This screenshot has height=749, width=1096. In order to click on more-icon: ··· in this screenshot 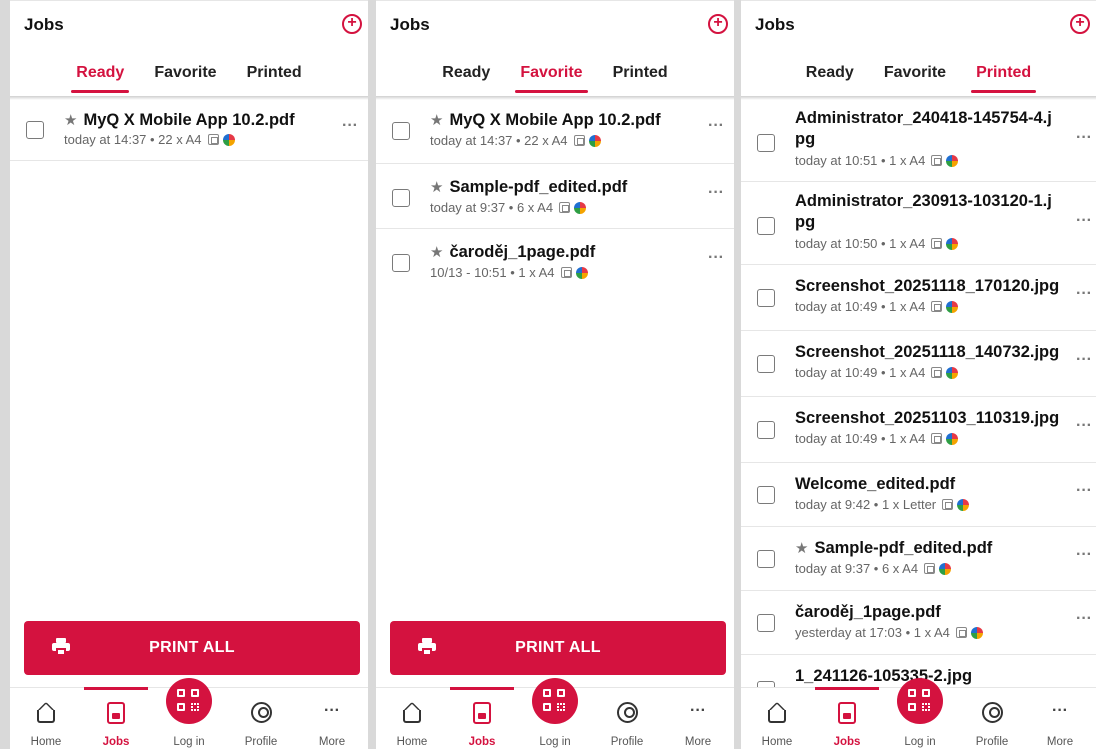, I will do `click(698, 710)`.